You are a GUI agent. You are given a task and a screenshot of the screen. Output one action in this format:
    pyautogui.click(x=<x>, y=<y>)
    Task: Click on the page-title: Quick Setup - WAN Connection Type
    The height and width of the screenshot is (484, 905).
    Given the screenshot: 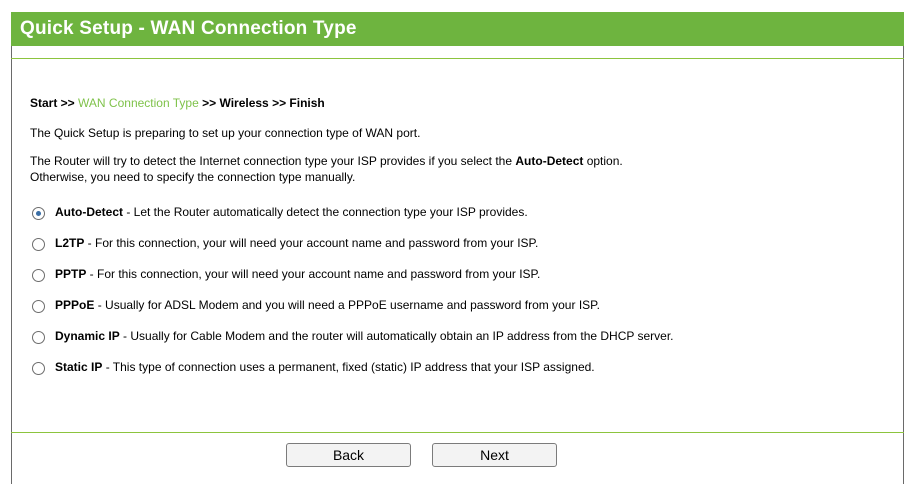 What is the action you would take?
    pyautogui.click(x=188, y=28)
    